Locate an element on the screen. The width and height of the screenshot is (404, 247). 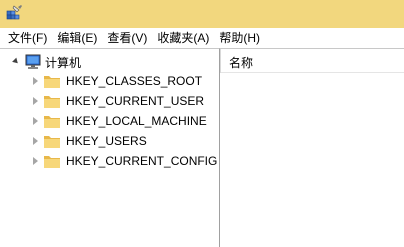
tree-node-label: HKEY_USERS is located at coordinates (106, 141).